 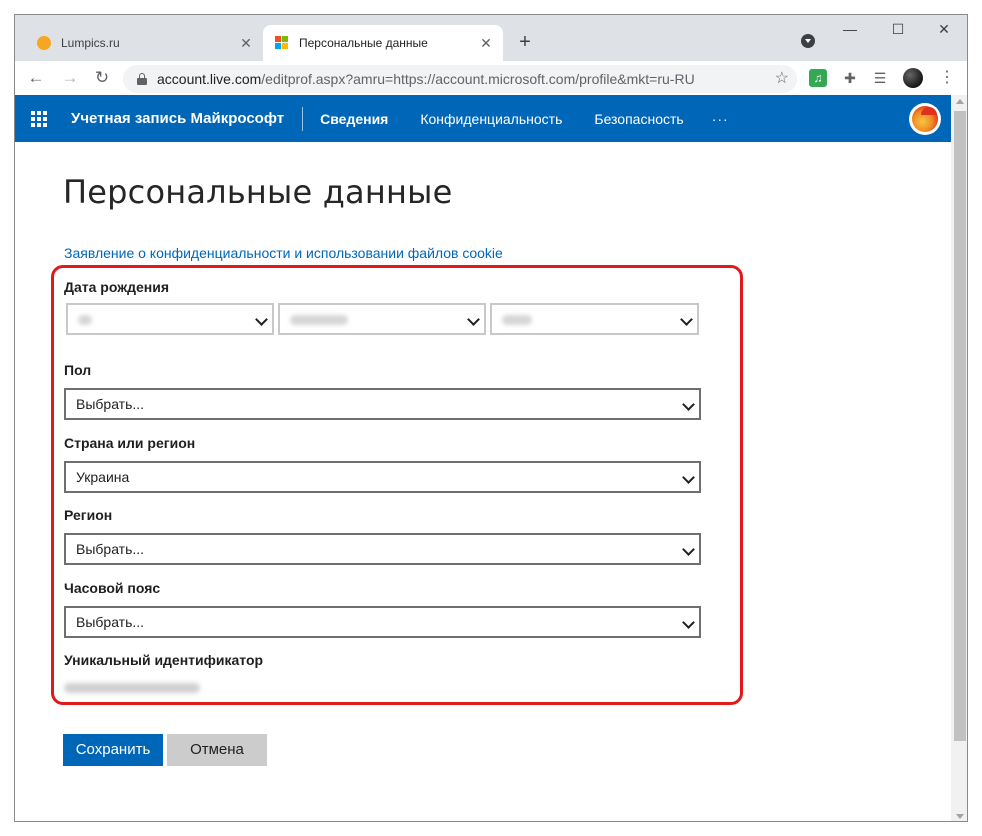 What do you see at coordinates (720, 119) in the screenshot?
I see `more-nav-button: ···` at bounding box center [720, 119].